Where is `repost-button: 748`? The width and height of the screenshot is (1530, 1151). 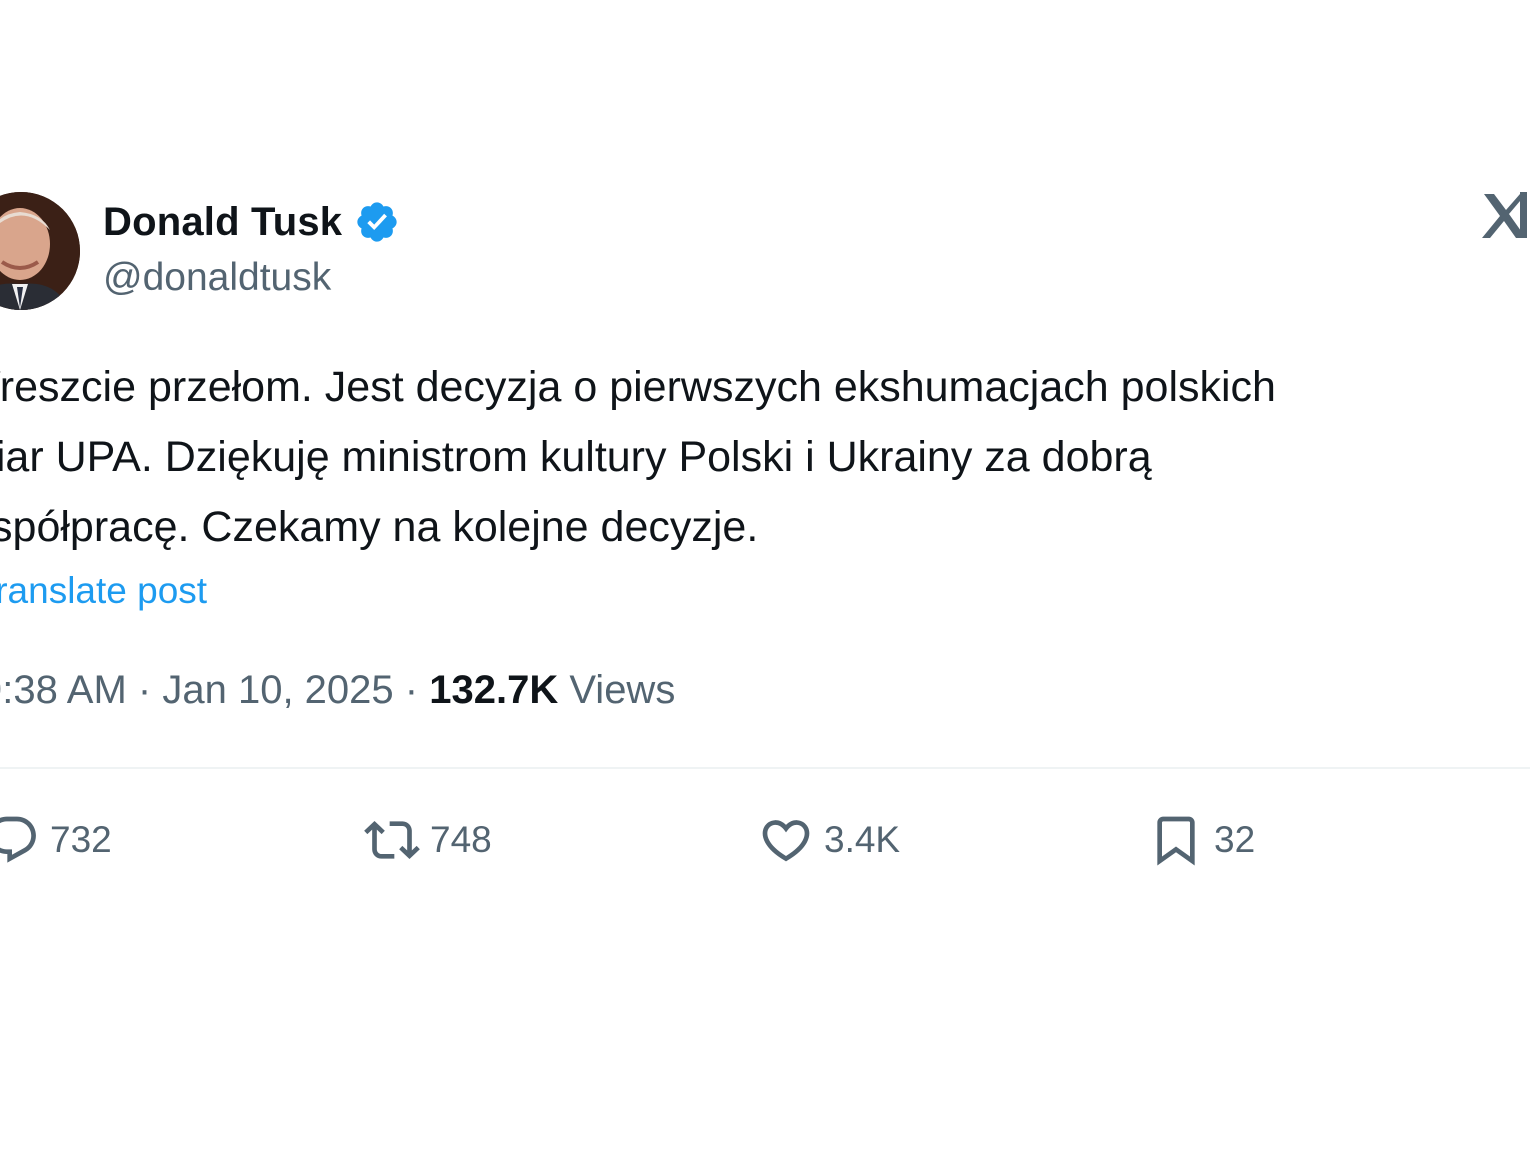
repost-button: 748 is located at coordinates (428, 840).